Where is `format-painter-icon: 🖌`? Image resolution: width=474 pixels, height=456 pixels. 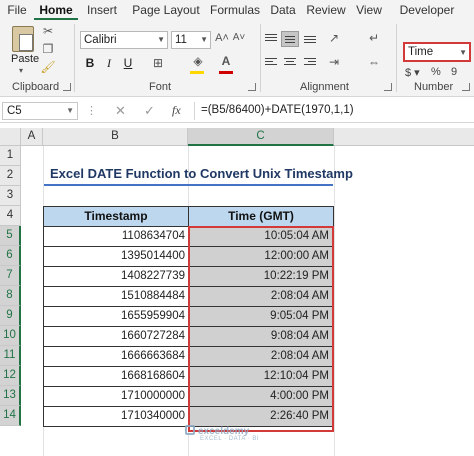 format-painter-icon: 🖌 is located at coordinates (48, 67).